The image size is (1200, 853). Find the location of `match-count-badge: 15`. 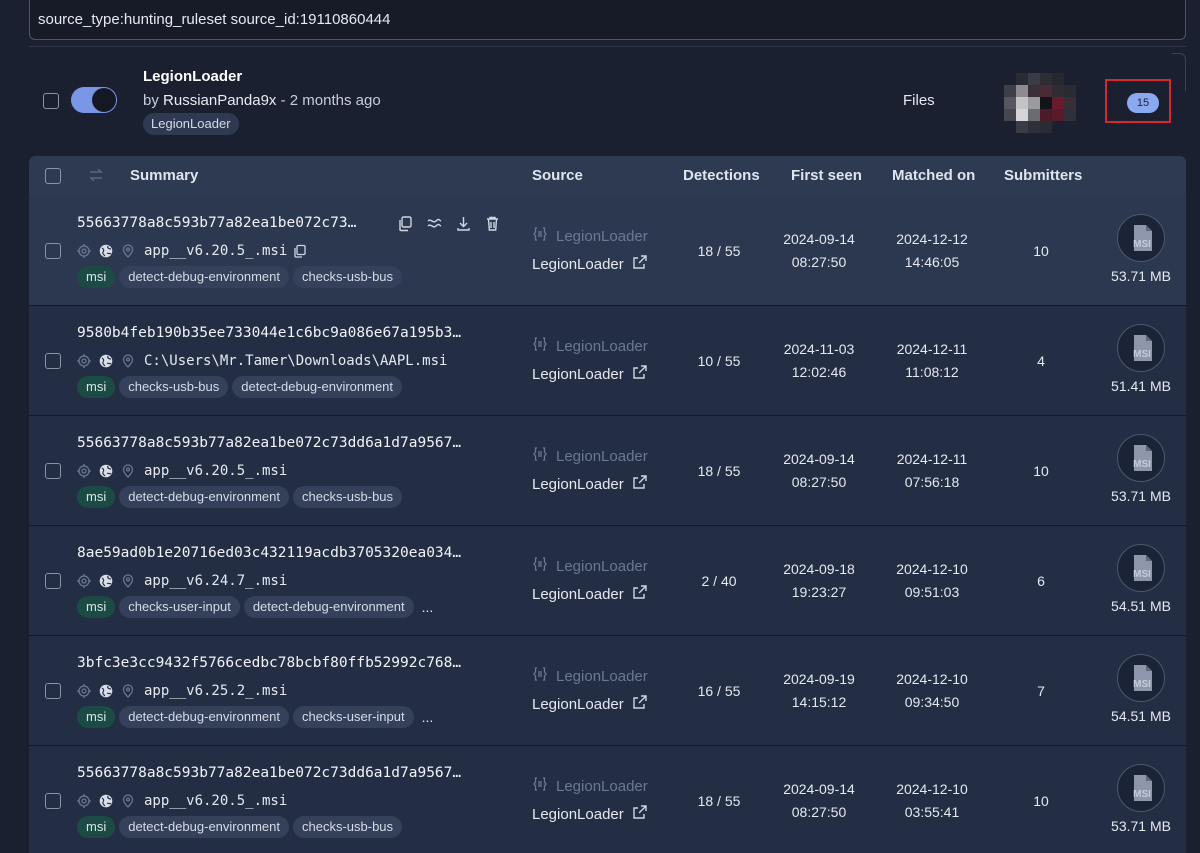

match-count-badge: 15 is located at coordinates (1143, 103).